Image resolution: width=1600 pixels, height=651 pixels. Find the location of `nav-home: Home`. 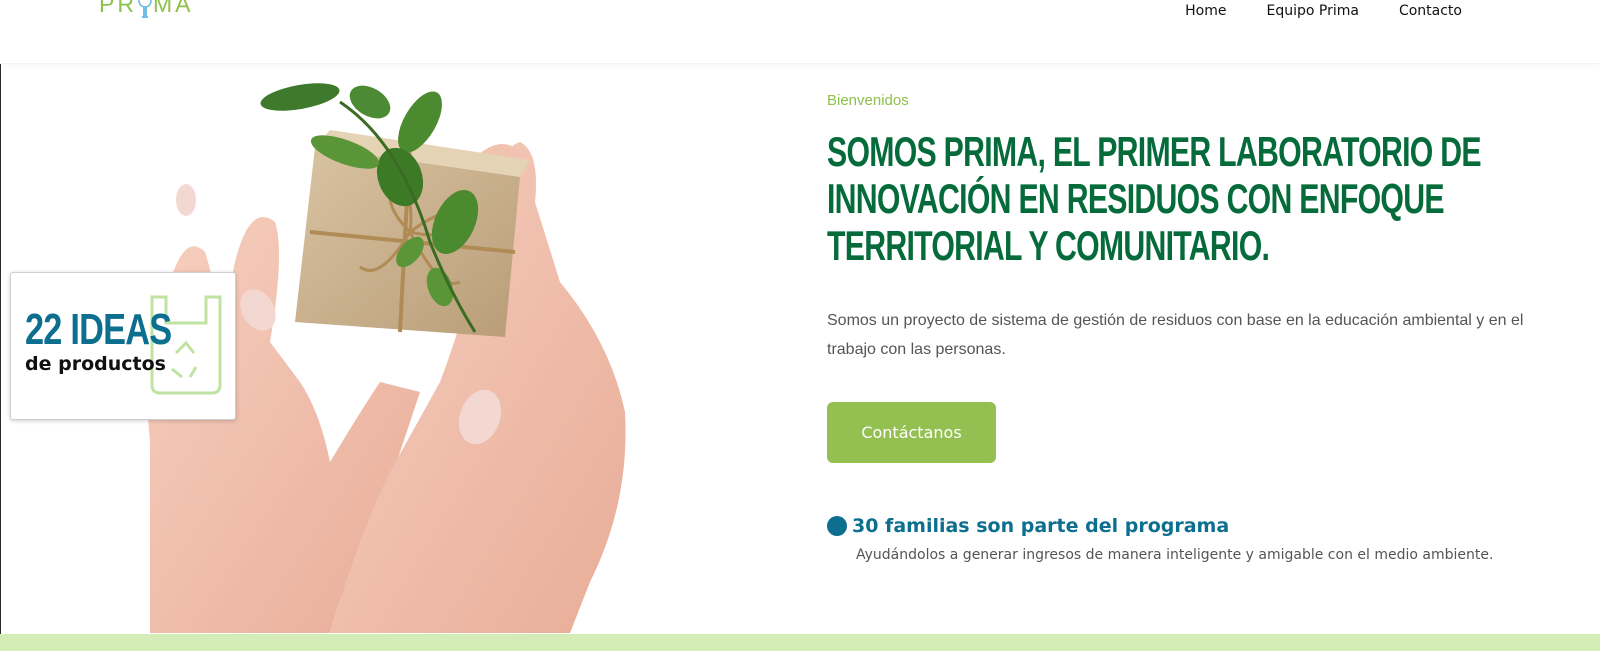

nav-home: Home is located at coordinates (1205, 11).